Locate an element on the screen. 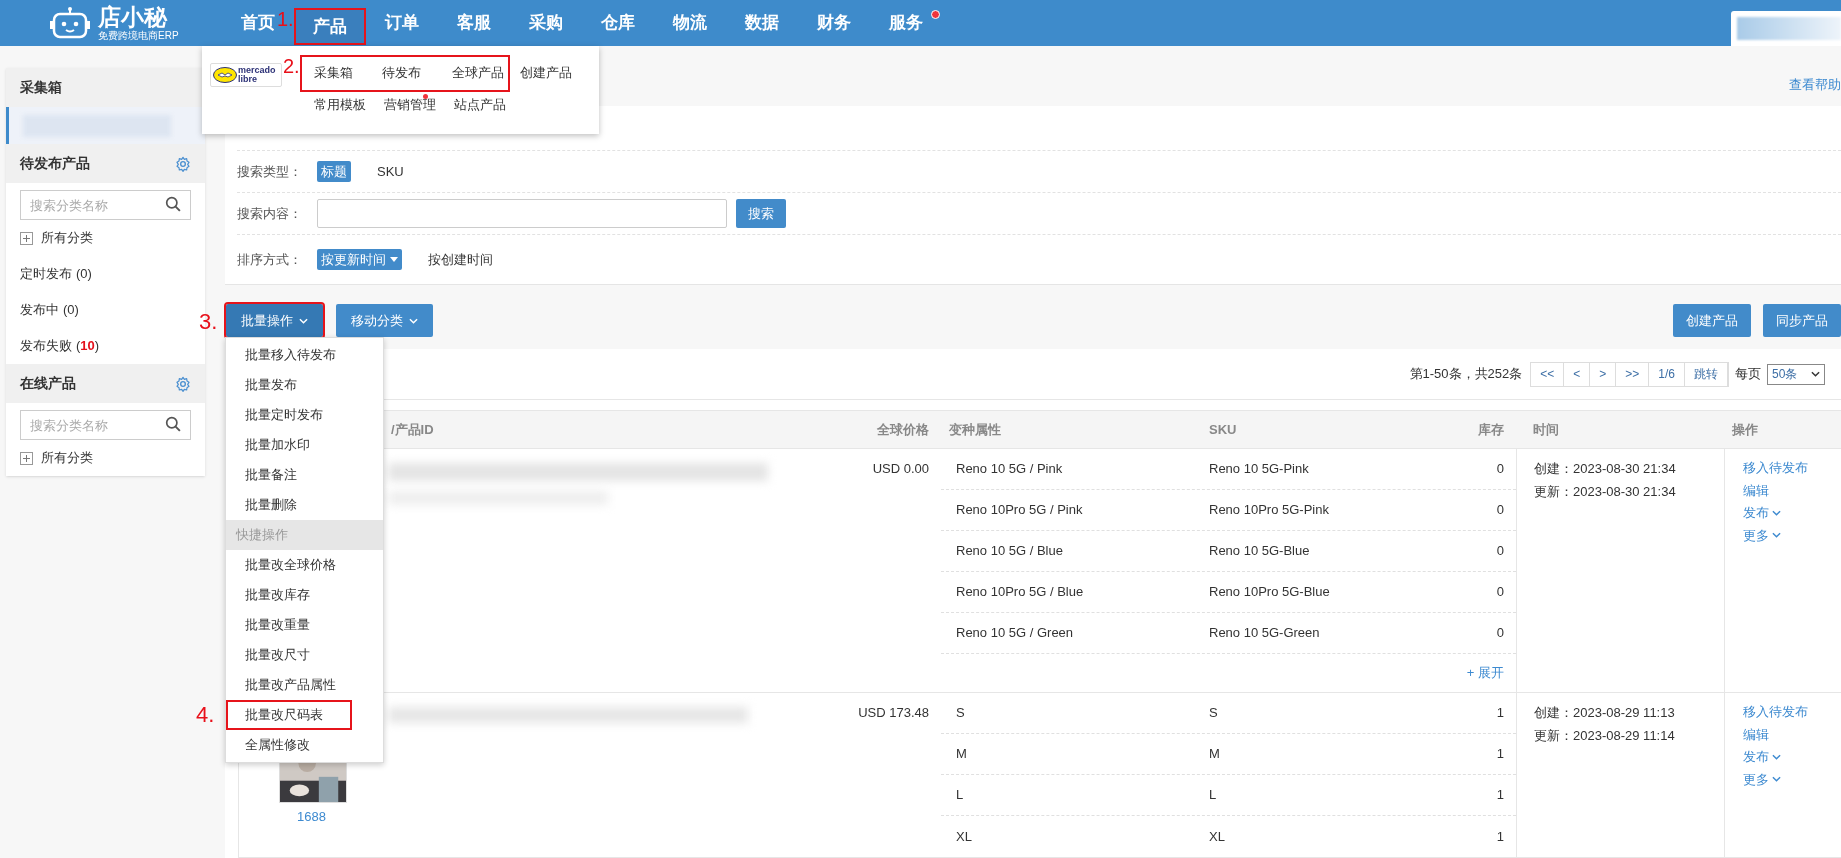 The height and width of the screenshot is (858, 1841). filter-label: 排序方式： is located at coordinates (270, 259).